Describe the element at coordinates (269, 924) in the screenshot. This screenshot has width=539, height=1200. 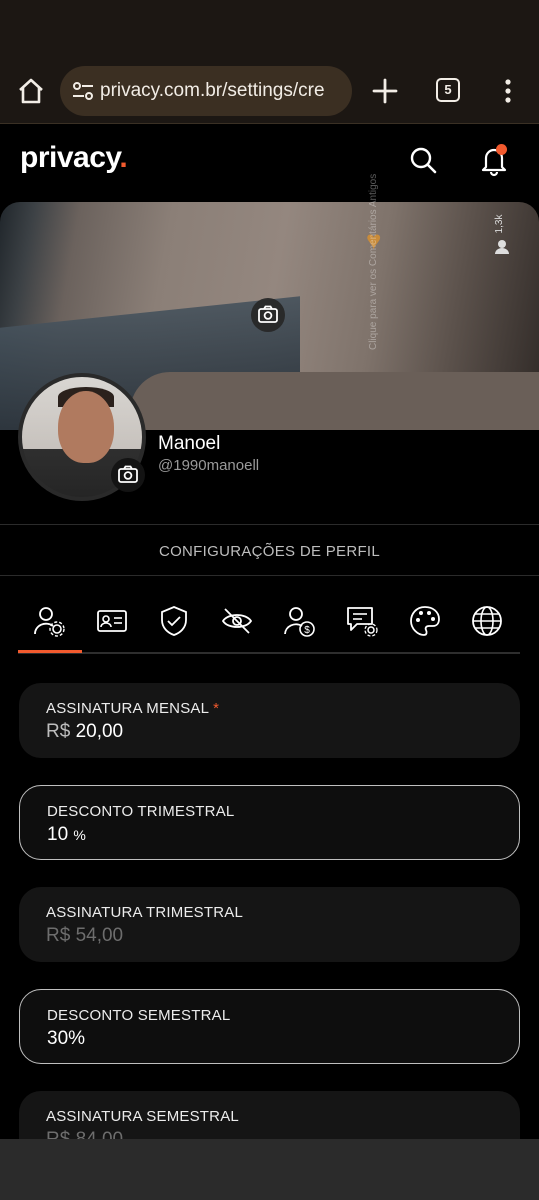
I see `quarterly-subscription-field: ASSINATURA TRIMESTRAL R$ 54,00` at that location.